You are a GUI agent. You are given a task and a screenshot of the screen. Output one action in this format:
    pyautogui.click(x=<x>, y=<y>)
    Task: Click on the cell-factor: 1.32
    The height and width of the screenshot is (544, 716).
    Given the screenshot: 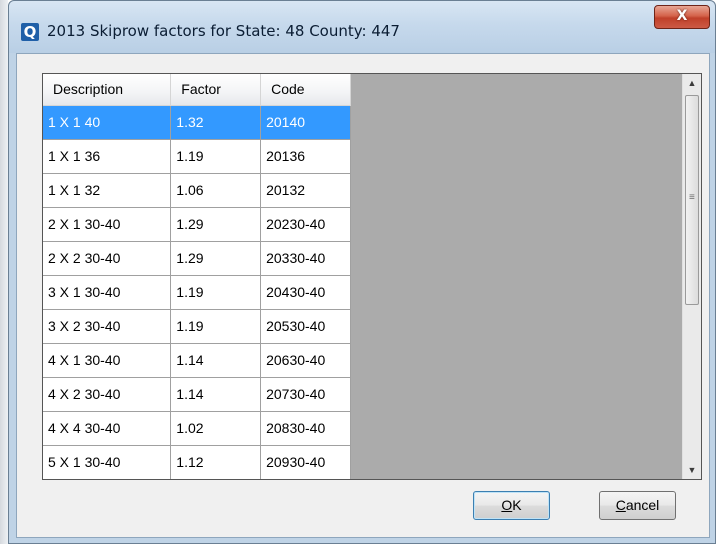 What is the action you would take?
    pyautogui.click(x=216, y=122)
    